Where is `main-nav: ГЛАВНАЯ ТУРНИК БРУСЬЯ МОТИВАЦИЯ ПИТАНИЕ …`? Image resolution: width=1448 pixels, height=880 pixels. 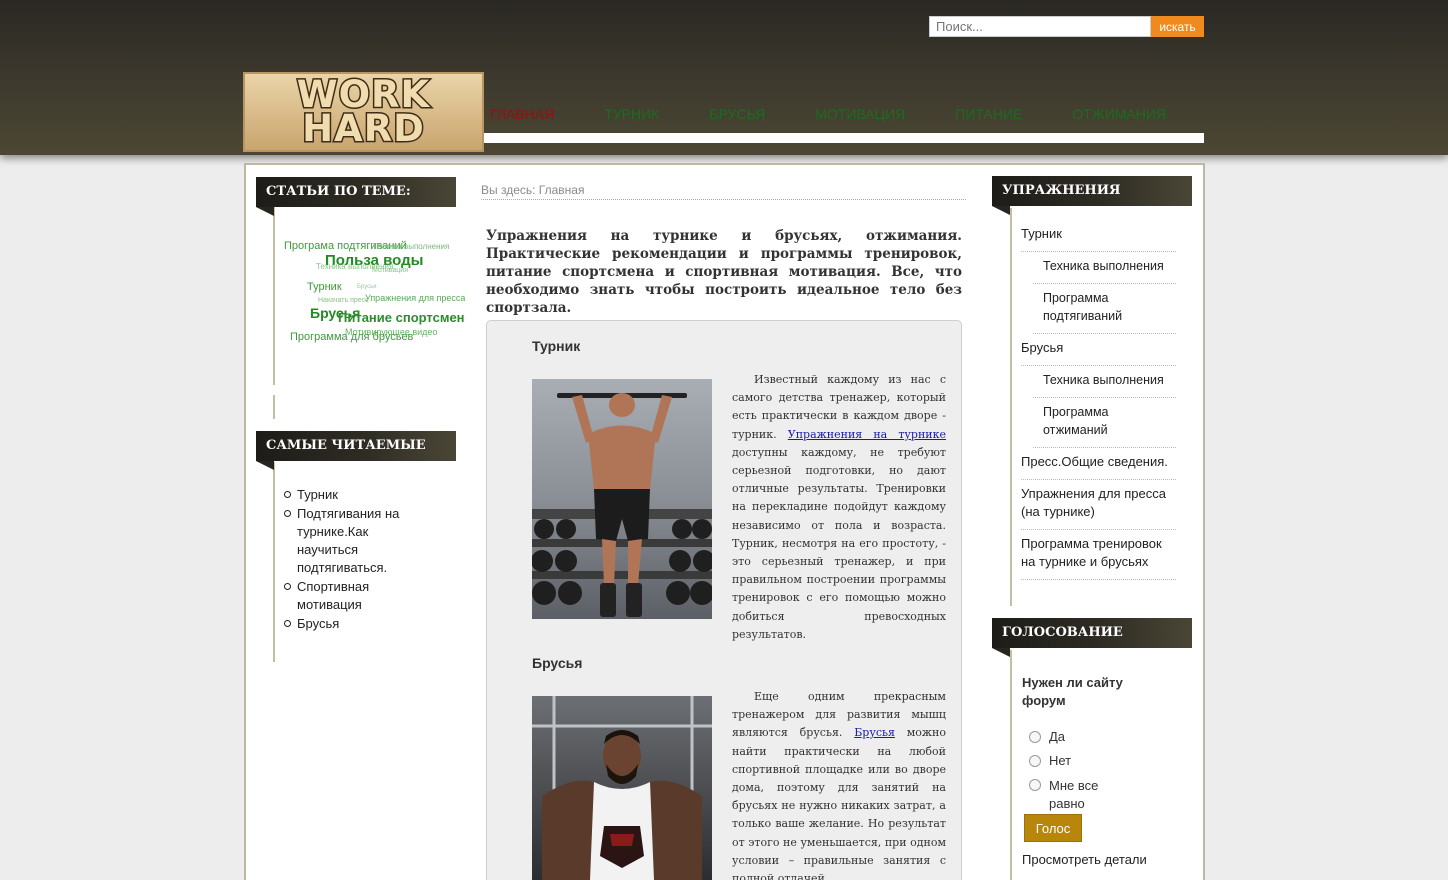 main-nav: ГЛАВНАЯ ТУРНИК БРУСЬЯ МОТИВАЦИЯ ПИТАНИЕ … is located at coordinates (847, 117).